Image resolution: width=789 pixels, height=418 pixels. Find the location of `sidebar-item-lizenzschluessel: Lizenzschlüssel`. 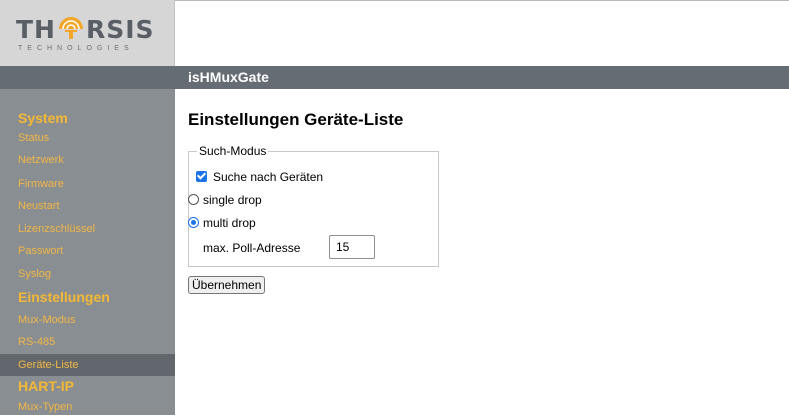

sidebar-item-lizenzschluessel: Lizenzschlüssel is located at coordinates (87, 229).